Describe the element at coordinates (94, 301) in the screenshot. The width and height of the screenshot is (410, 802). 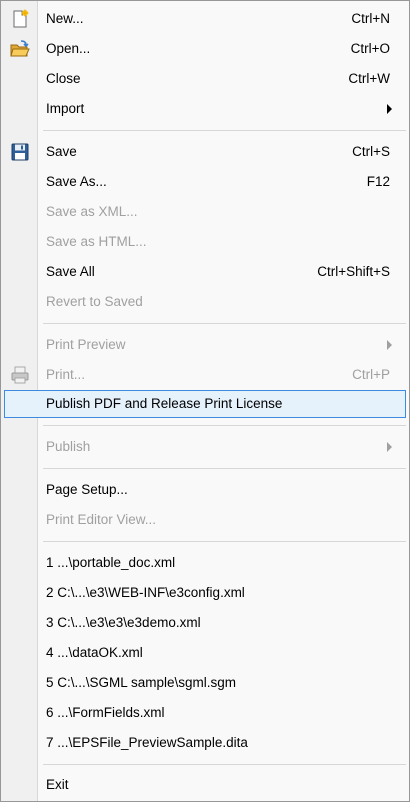
I see `menu-item-label: Revert to Saved` at that location.